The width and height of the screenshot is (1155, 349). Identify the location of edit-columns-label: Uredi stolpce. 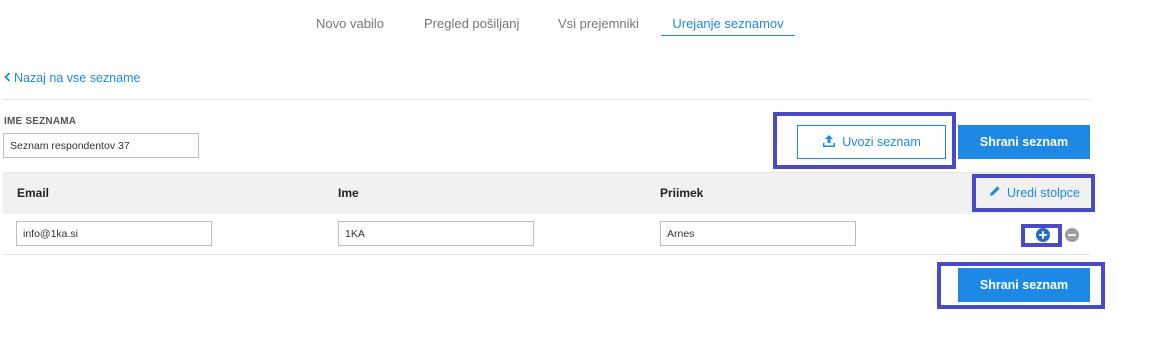
(1043, 192).